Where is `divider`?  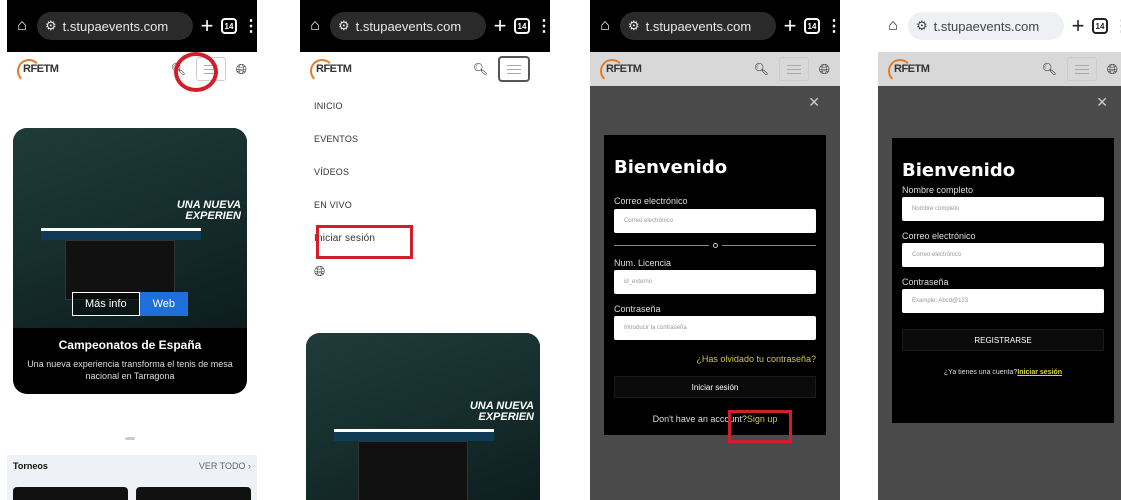 divider is located at coordinates (715, 245).